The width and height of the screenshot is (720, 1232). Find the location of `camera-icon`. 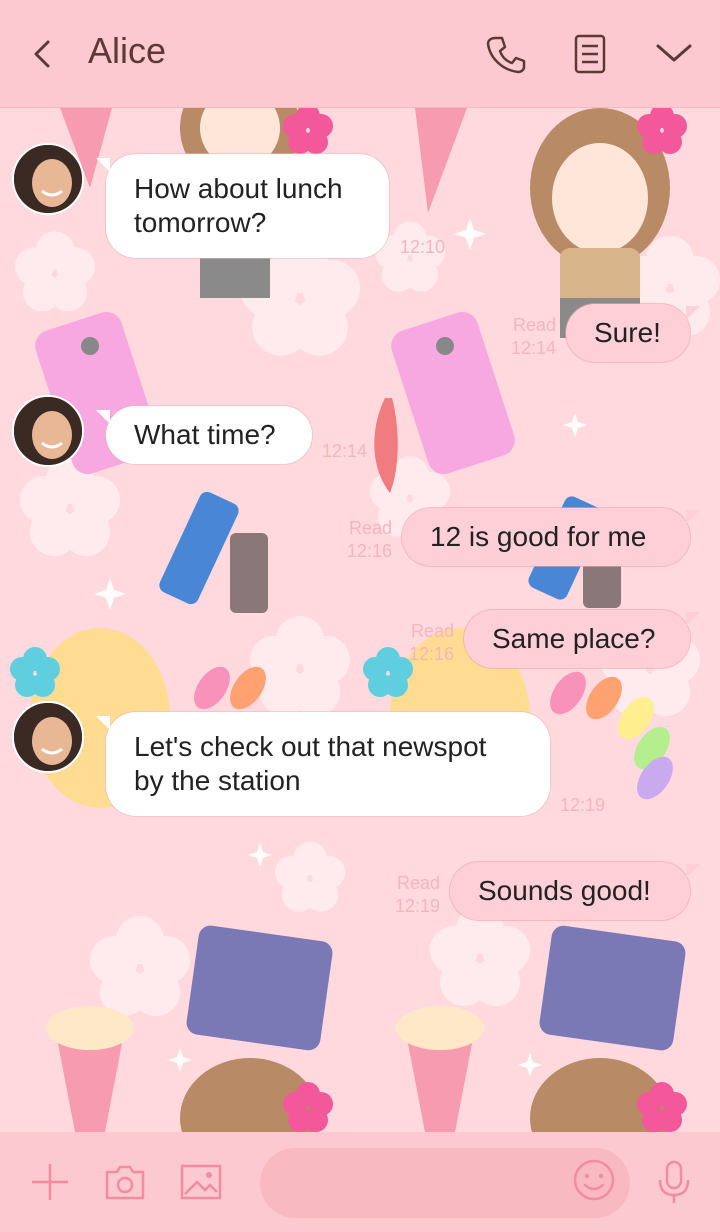

camera-icon is located at coordinates (125, 1182).